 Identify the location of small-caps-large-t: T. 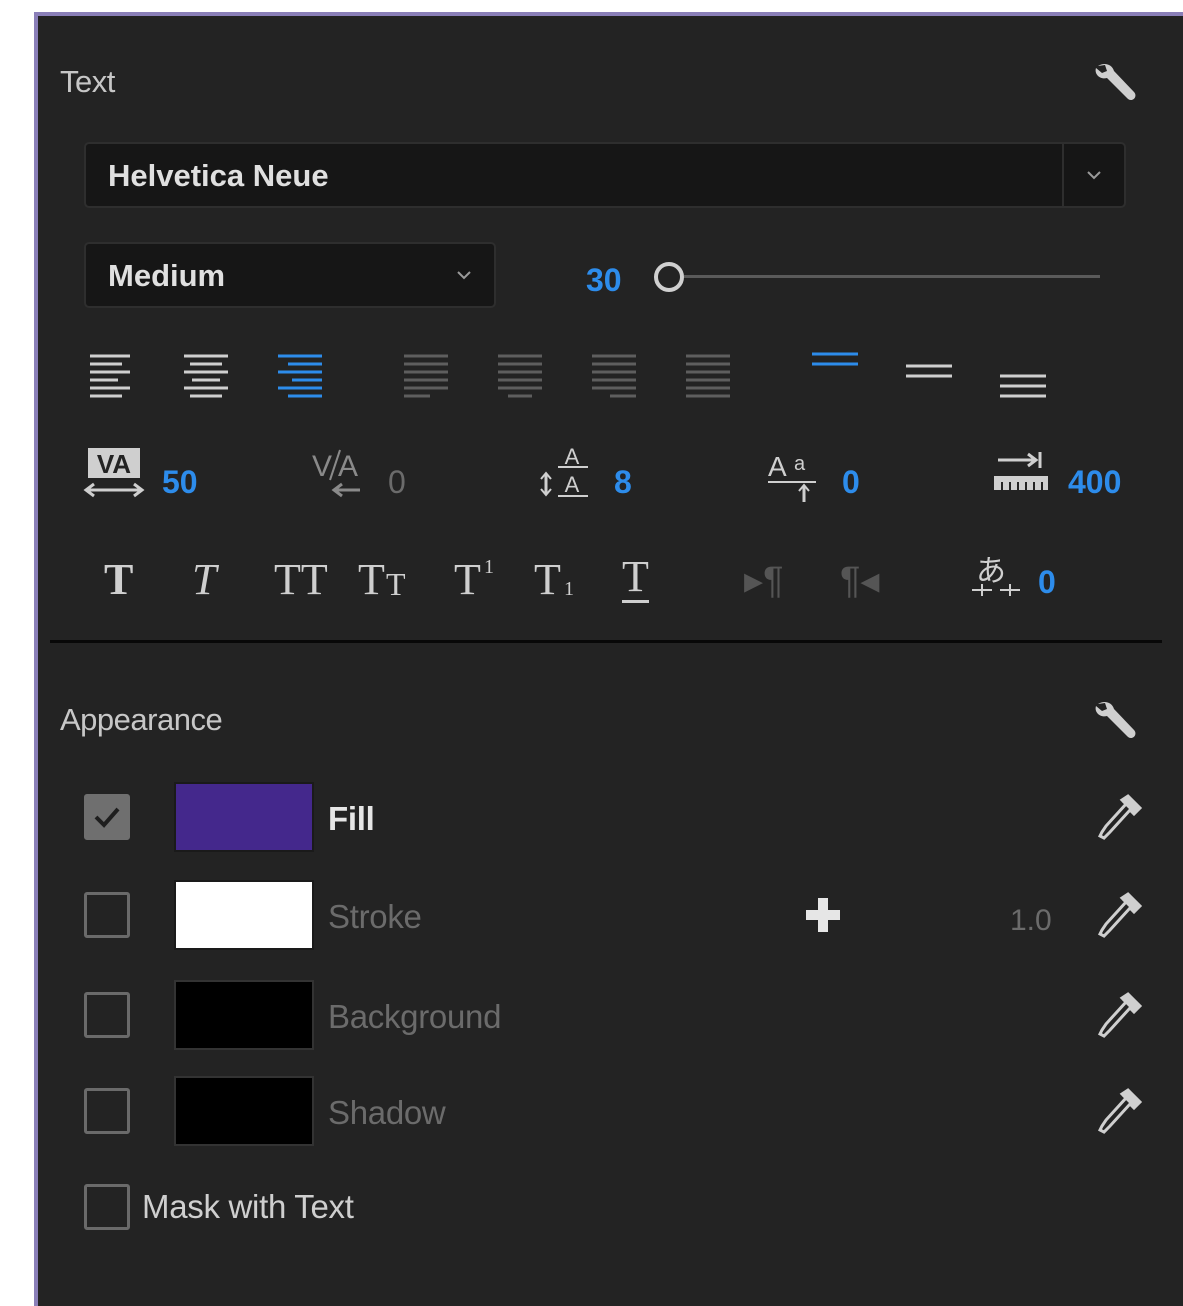
(371, 579).